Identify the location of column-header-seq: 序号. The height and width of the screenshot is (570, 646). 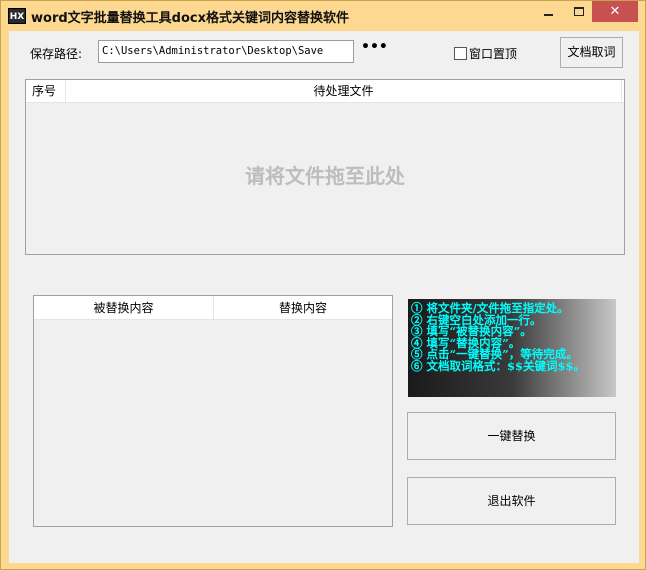
(46, 91).